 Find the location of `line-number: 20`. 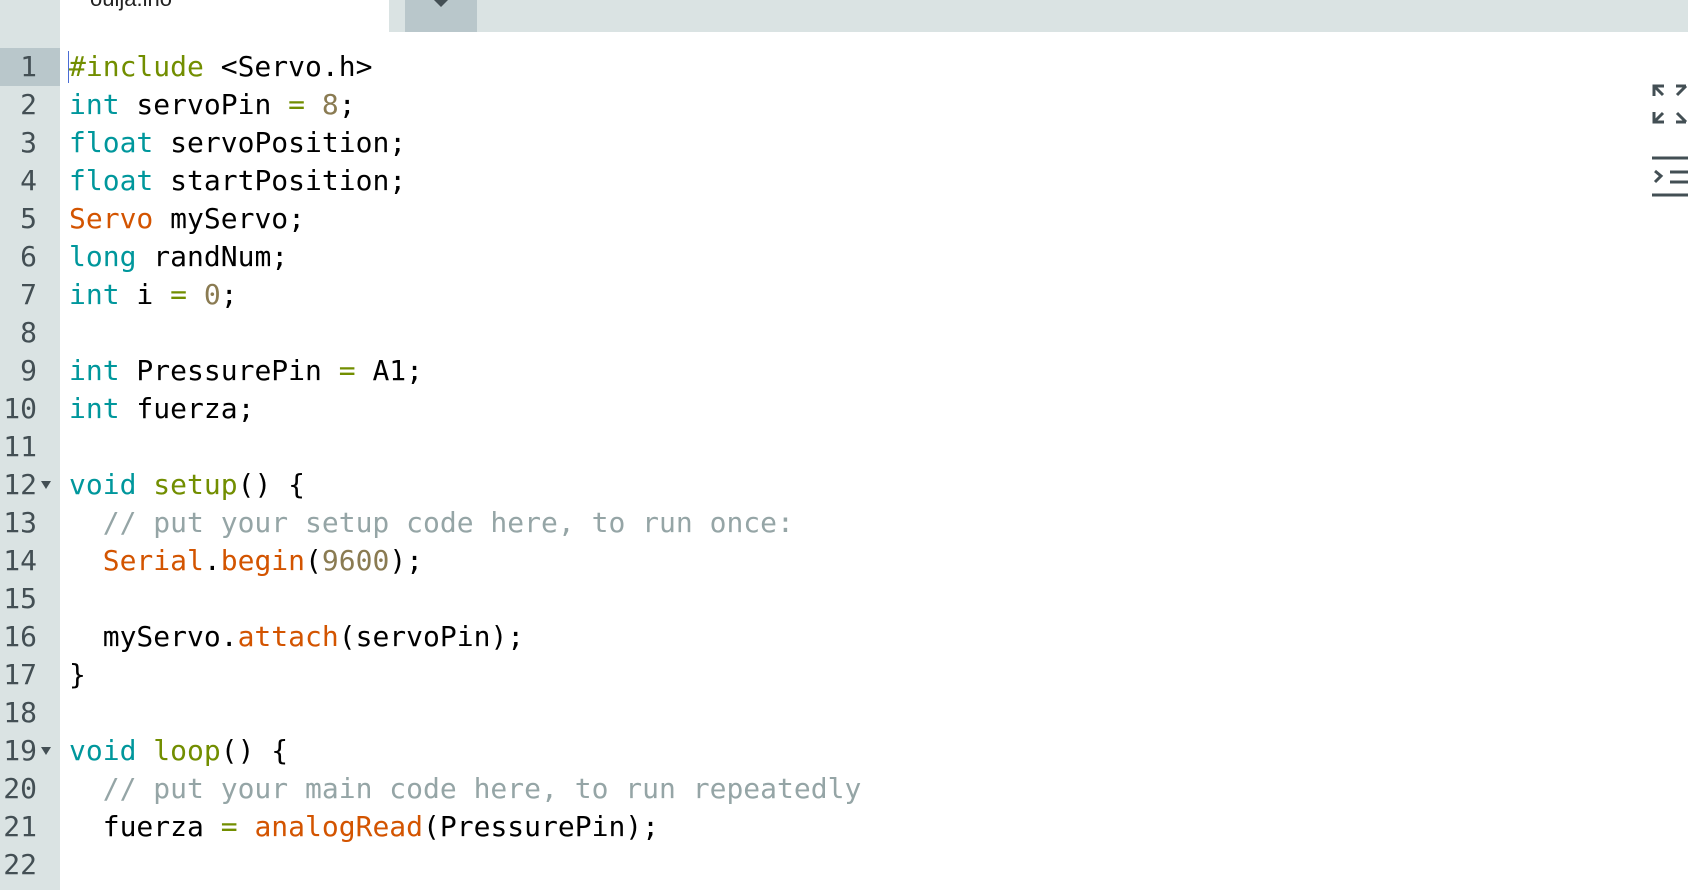

line-number: 20 is located at coordinates (30, 789).